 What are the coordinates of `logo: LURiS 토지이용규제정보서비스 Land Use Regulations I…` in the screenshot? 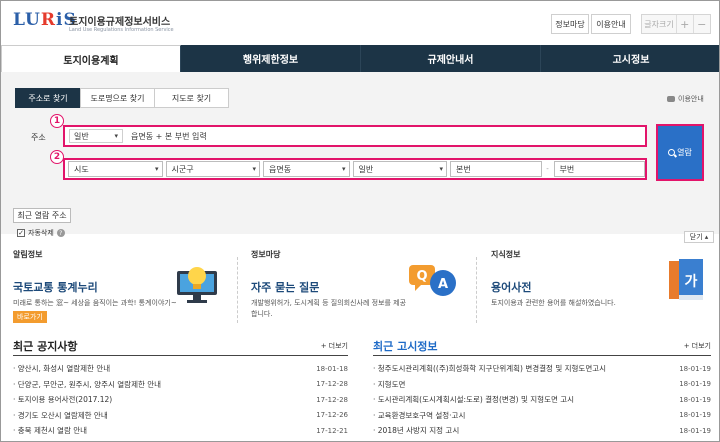 It's located at (93, 23).